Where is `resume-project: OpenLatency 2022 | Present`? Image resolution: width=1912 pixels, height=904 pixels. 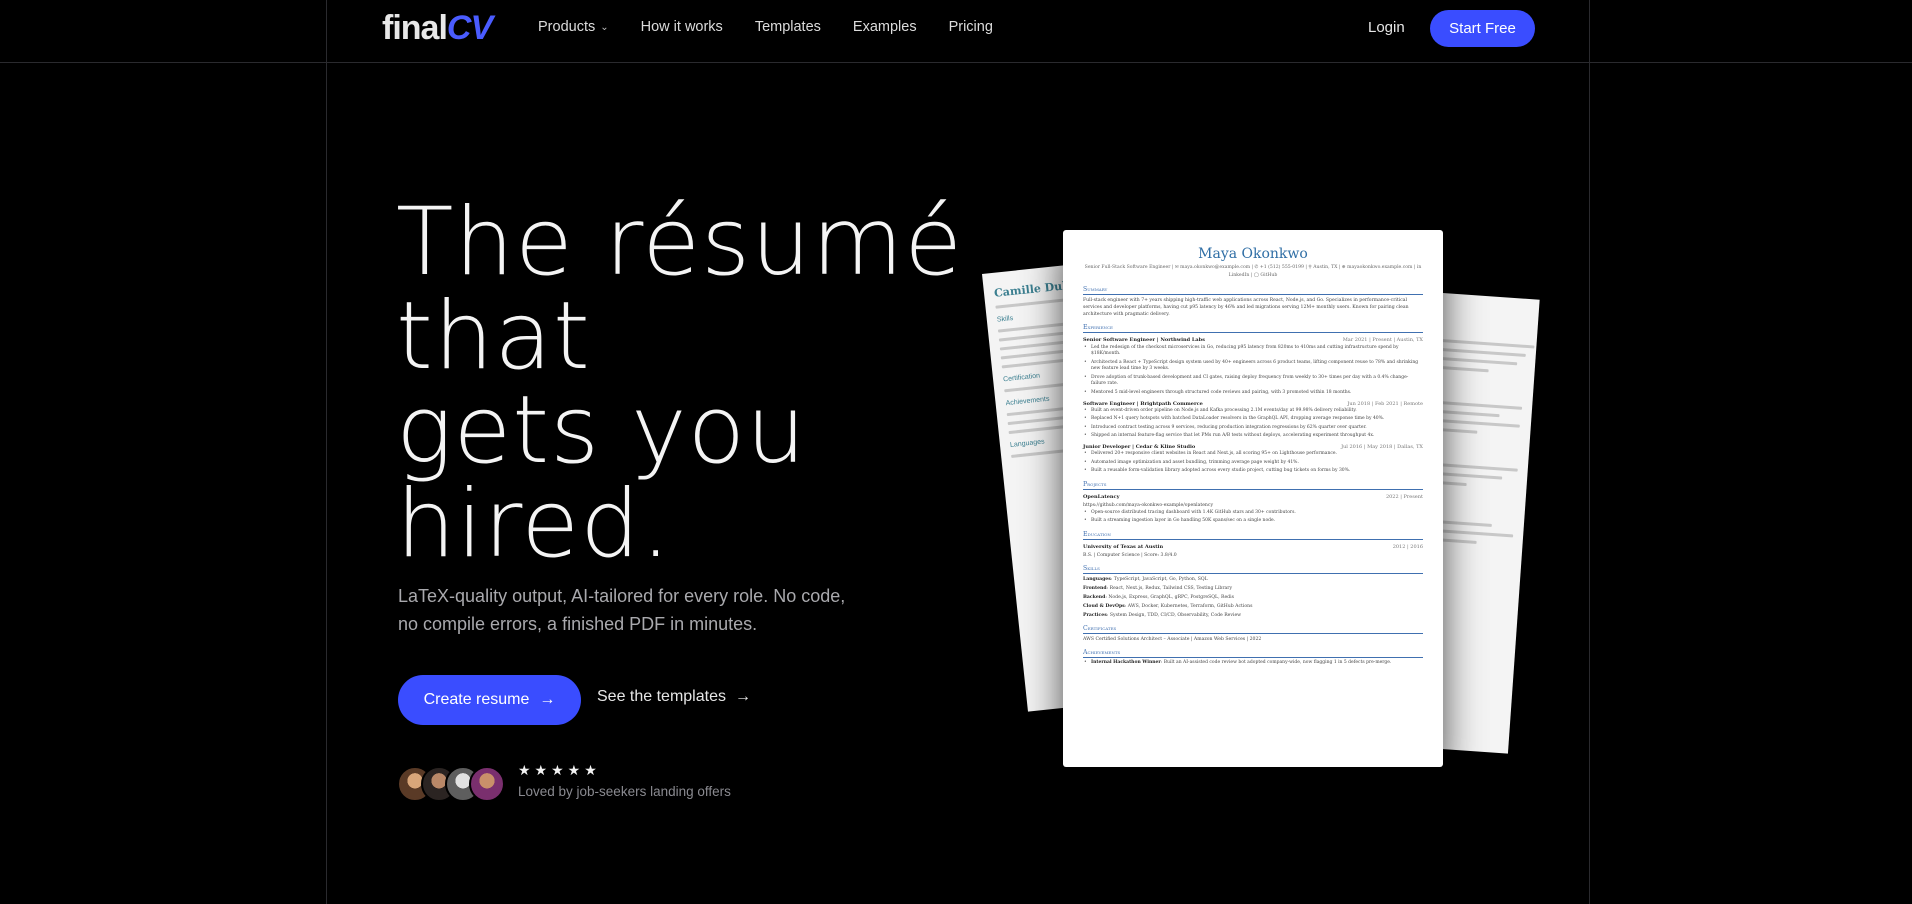 resume-project: OpenLatency 2022 | Present is located at coordinates (1253, 497).